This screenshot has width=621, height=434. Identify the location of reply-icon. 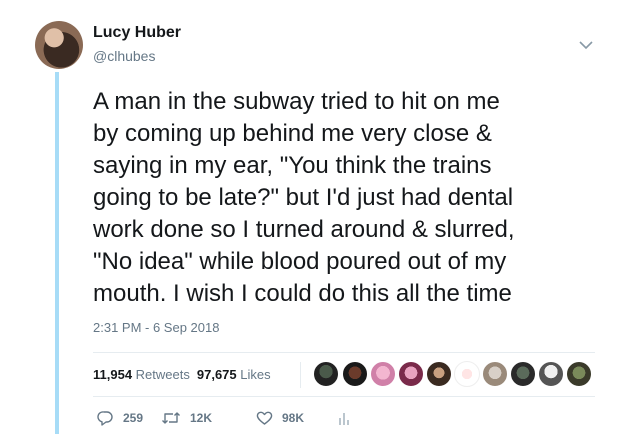
(105, 418).